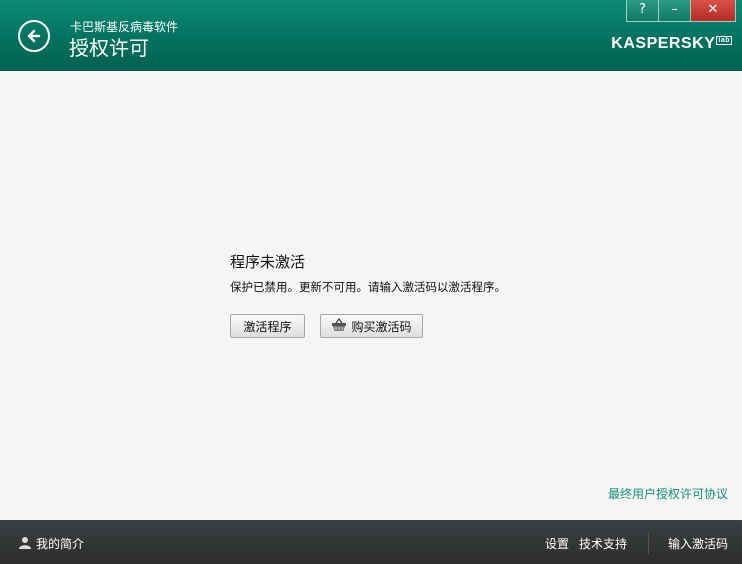 This screenshot has width=742, height=564. What do you see at coordinates (603, 543) in the screenshot?
I see `tech-support-link: 技术支持` at bounding box center [603, 543].